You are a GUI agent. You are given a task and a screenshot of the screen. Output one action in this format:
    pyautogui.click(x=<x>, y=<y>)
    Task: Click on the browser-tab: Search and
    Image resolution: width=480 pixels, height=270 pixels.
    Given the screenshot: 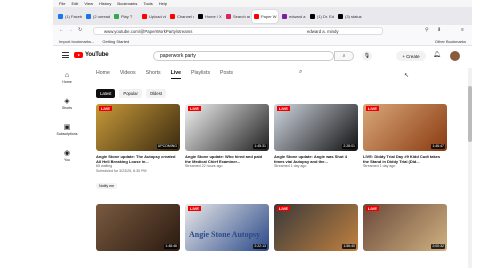 What is the action you would take?
    pyautogui.click(x=237, y=16)
    